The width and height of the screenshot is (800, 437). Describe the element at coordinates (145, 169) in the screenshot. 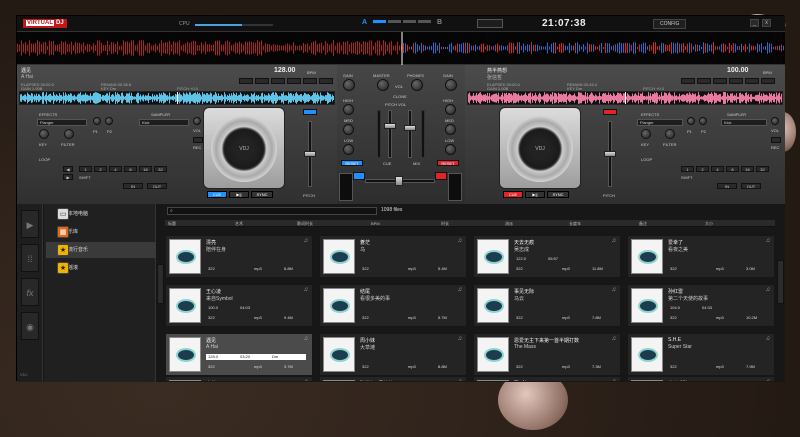

I see `deck-left-loop-16: 16` at that location.